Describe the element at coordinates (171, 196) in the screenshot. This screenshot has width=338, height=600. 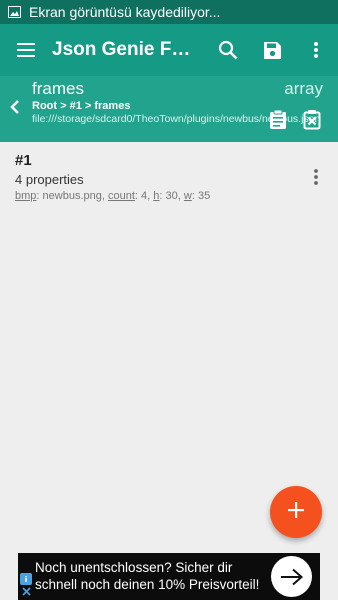
I see `field-value: 30` at that location.